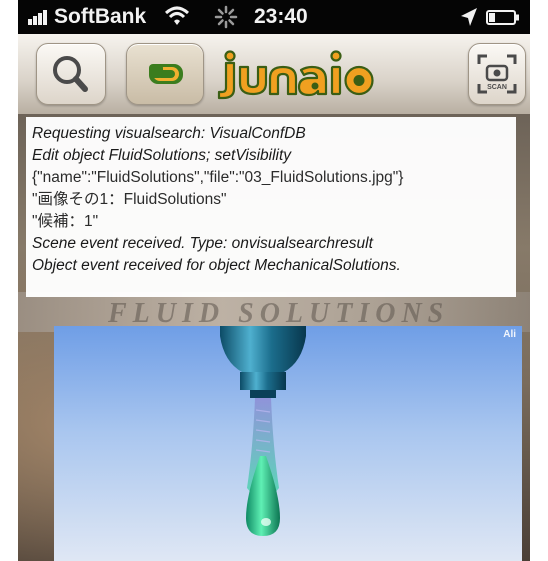 The width and height of the screenshot is (548, 561). I want to click on wifi-icon, so click(177, 15).